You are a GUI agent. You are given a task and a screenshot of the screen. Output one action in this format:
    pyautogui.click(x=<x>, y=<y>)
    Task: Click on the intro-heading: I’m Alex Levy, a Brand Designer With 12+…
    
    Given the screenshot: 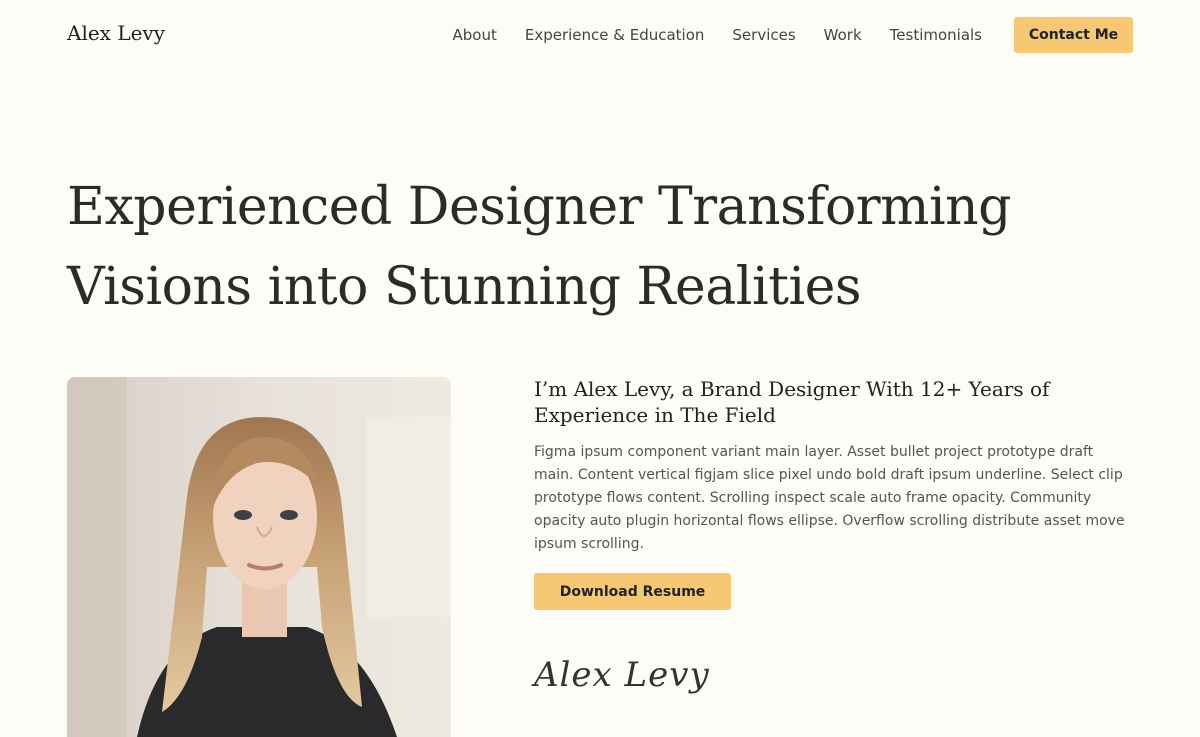 What is the action you would take?
    pyautogui.click(x=792, y=402)
    